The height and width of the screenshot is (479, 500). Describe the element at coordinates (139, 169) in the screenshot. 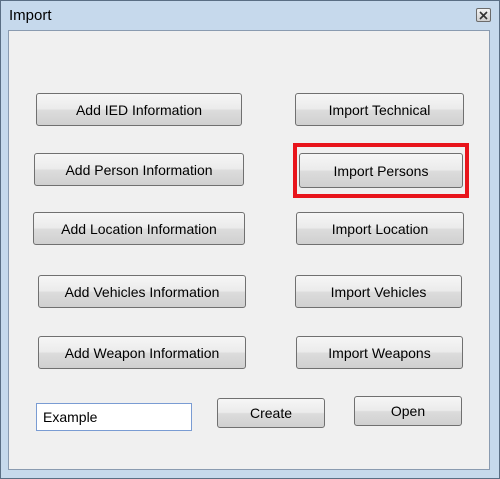

I see `add-person-information-button: Add Person Information` at that location.